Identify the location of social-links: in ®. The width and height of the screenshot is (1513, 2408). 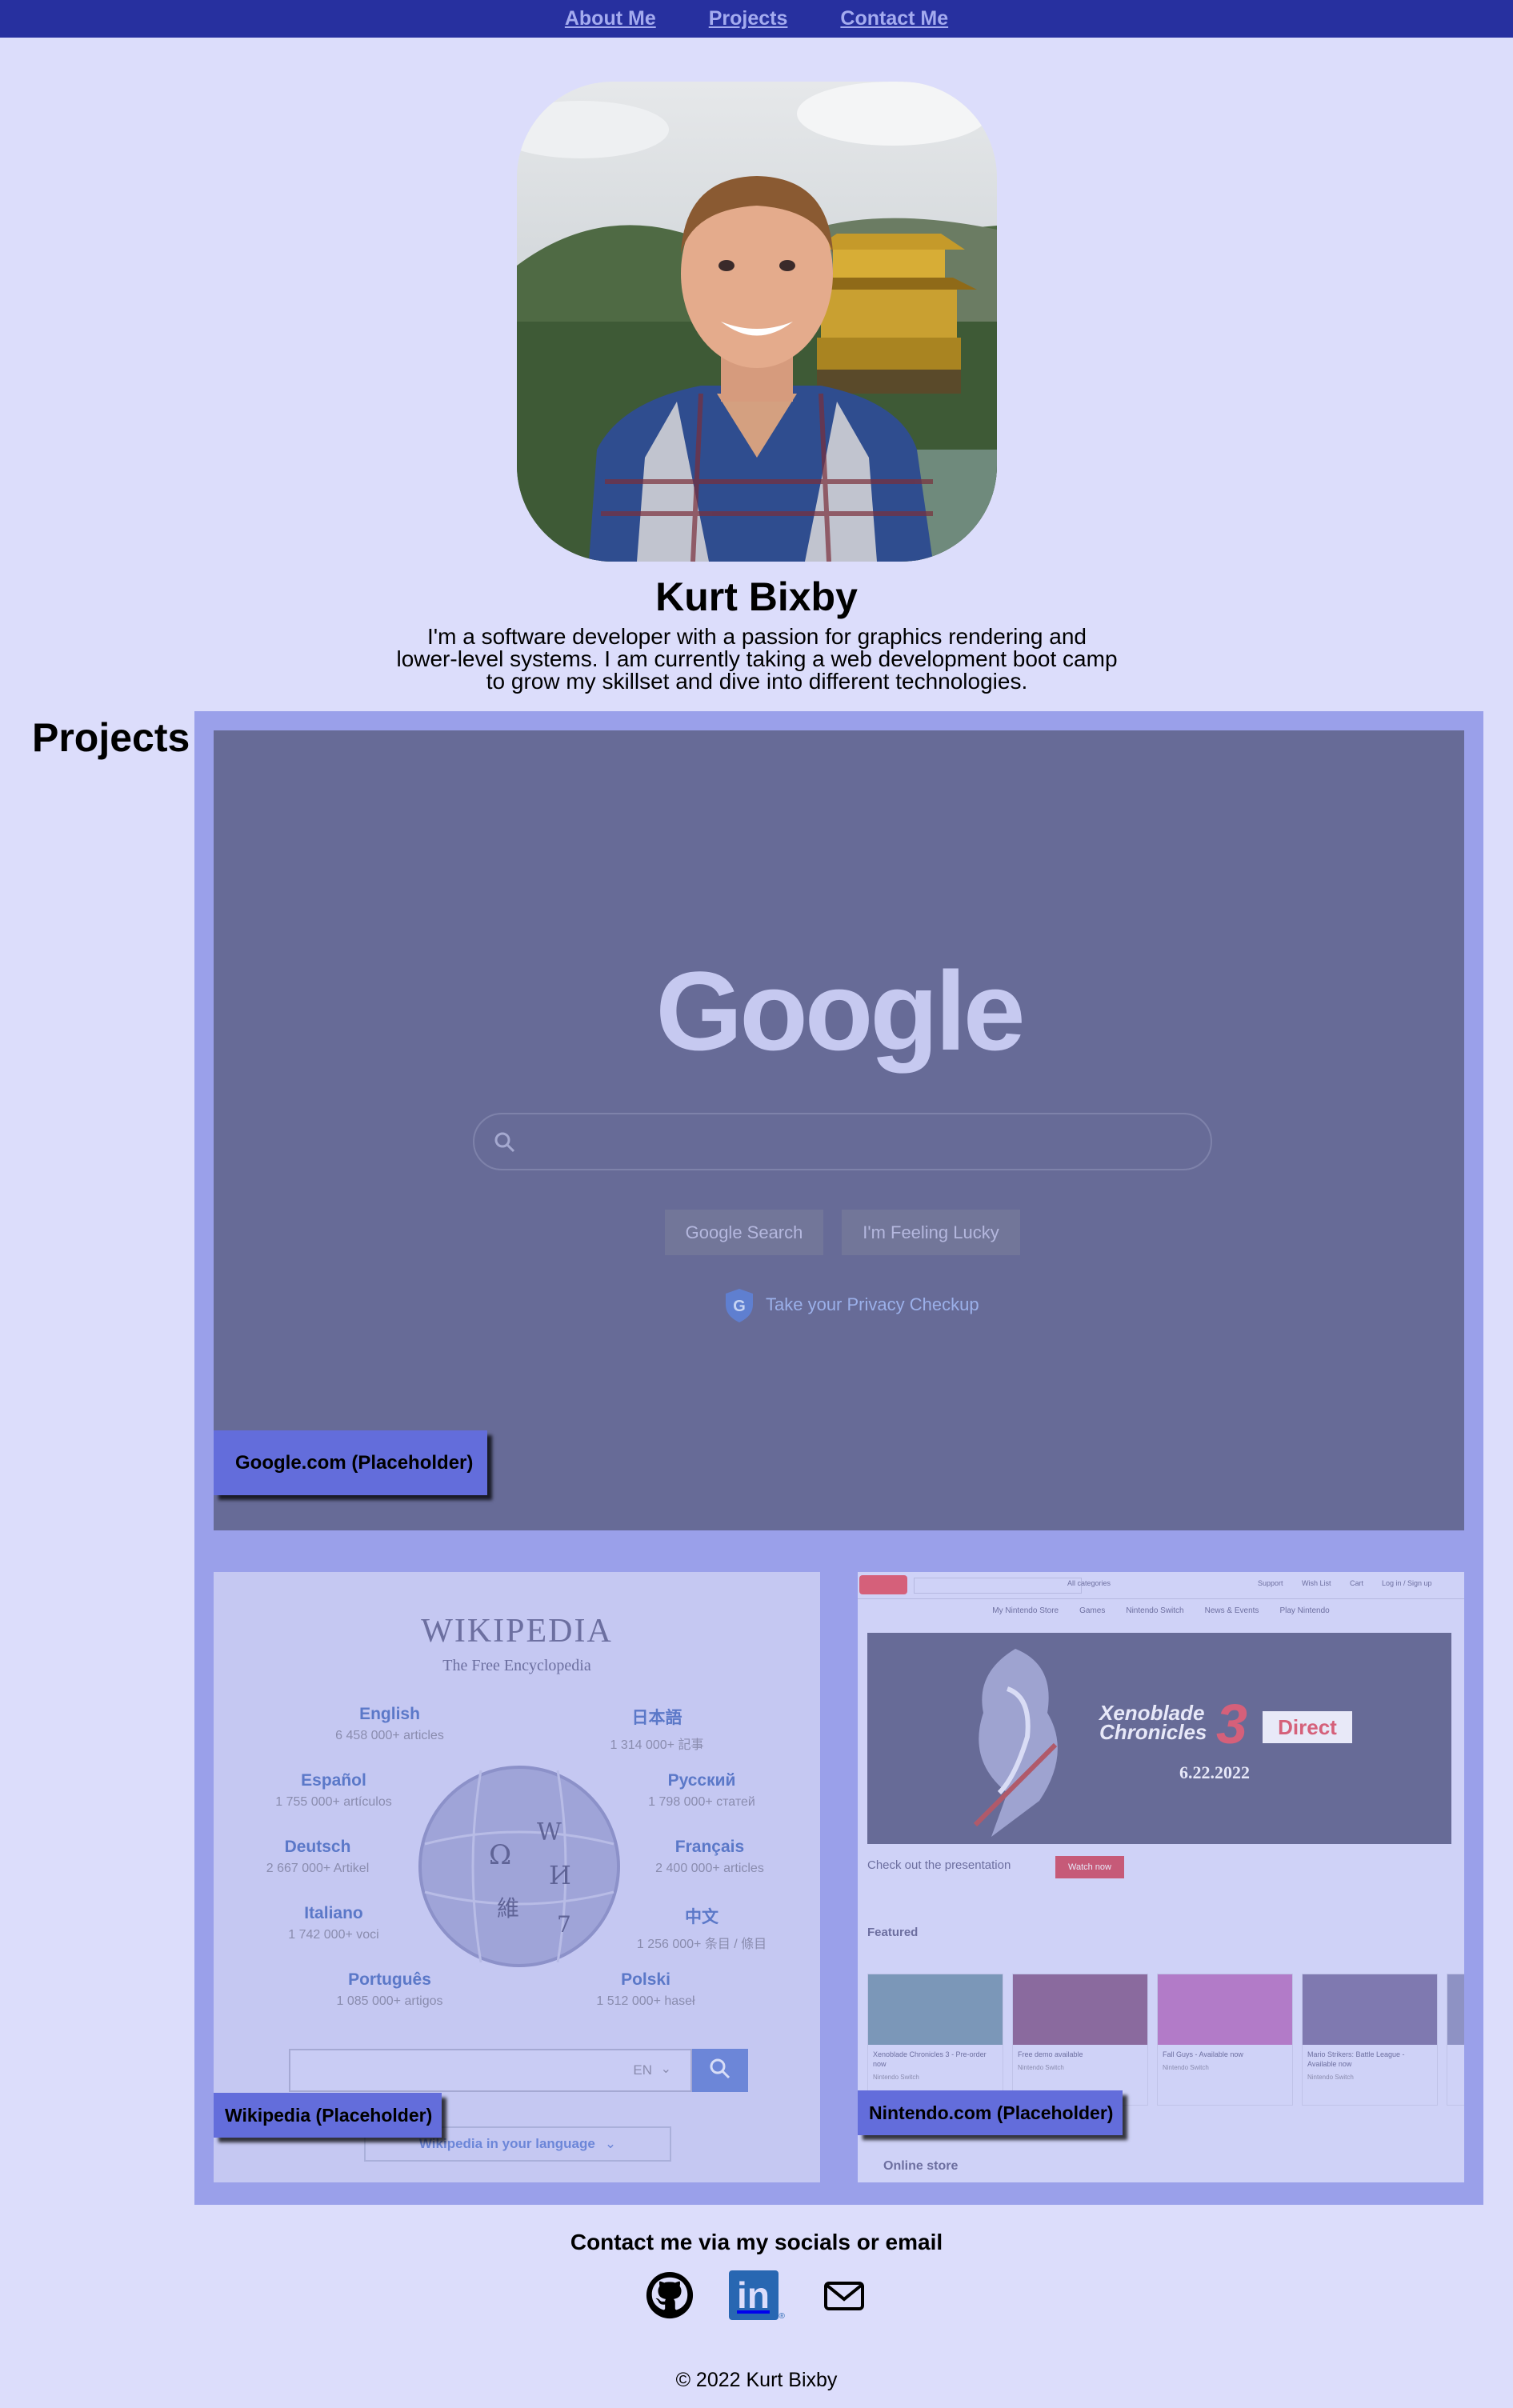
(756, 2295).